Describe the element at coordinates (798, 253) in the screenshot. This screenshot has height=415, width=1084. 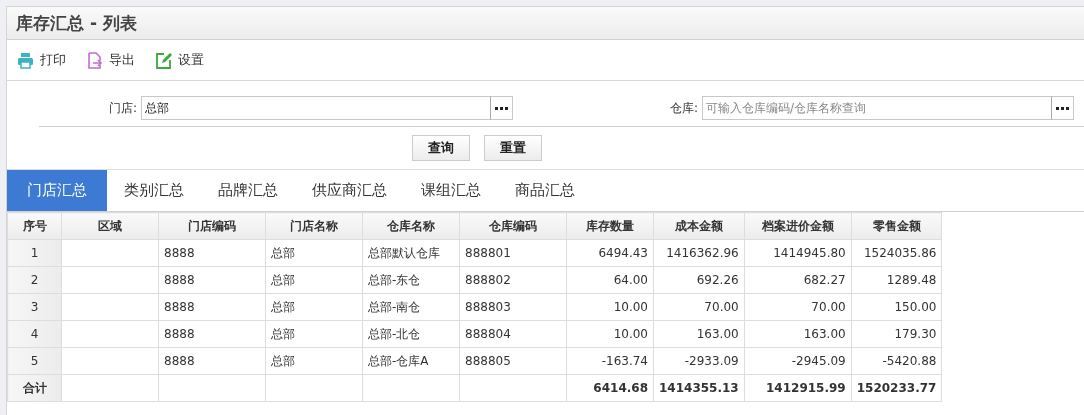
I see `table-cell: 1414945.80` at that location.